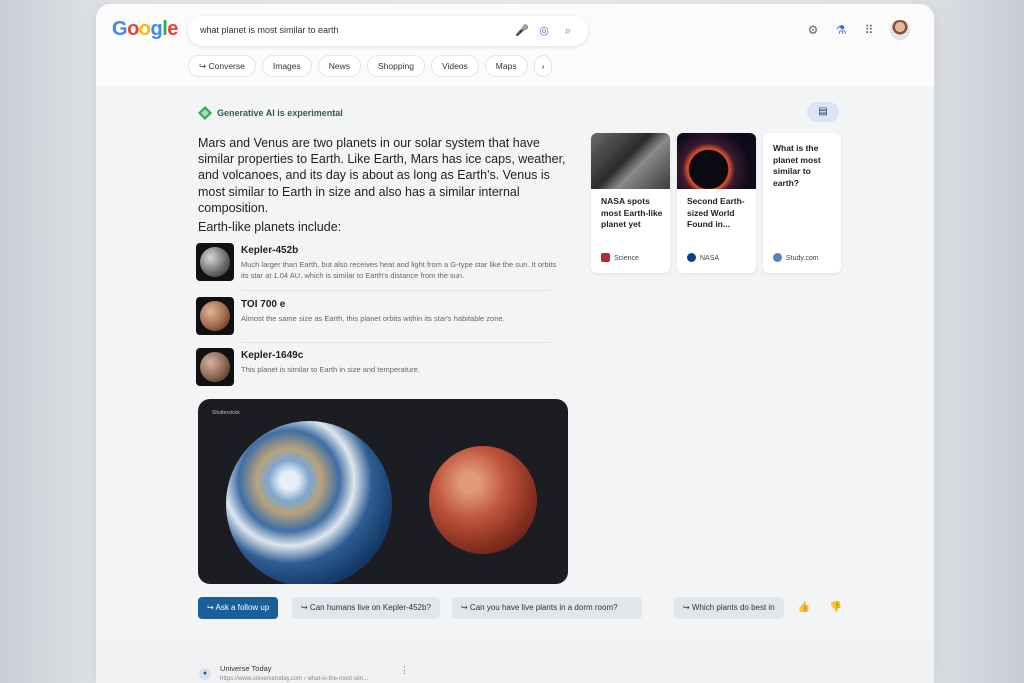 Image resolution: width=1024 pixels, height=683 pixels. What do you see at coordinates (280, 113) in the screenshot?
I see `generative-ai-badge: Generative AI is experimental` at bounding box center [280, 113].